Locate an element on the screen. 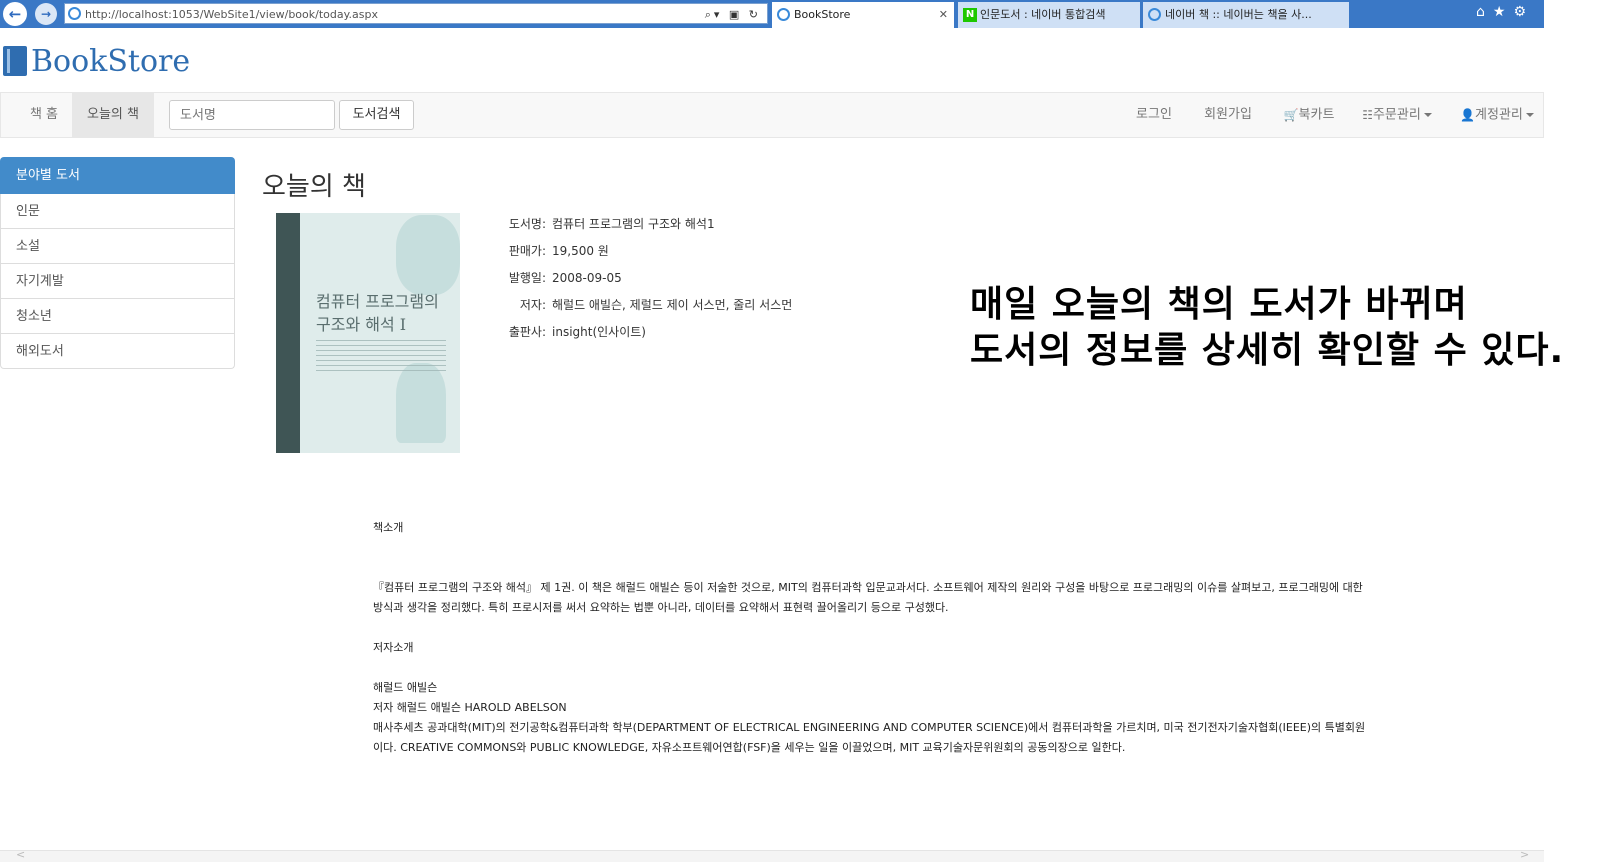 The height and width of the screenshot is (862, 1621). info-row-author: 저자: 해럴드 애빌슨, 제럴드 제이 서스먼, 줄리 서스먼 is located at coordinates (643, 308).